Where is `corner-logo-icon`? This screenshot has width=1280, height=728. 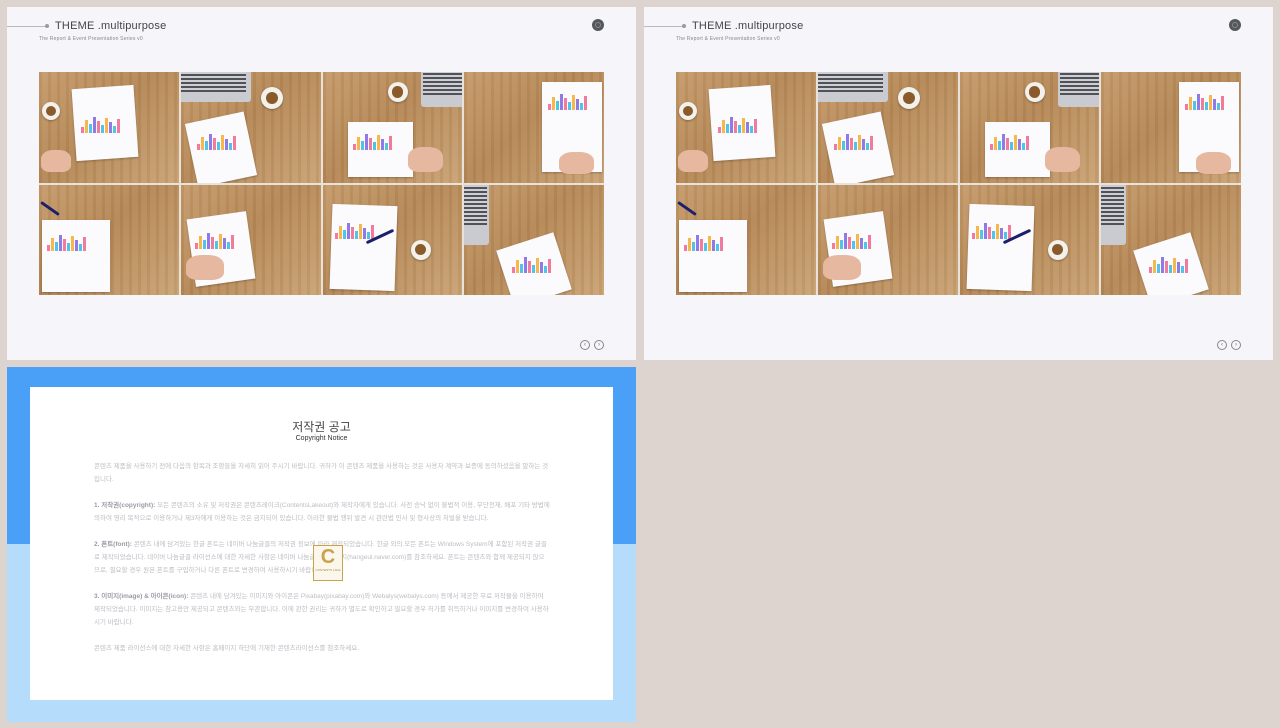 corner-logo-icon is located at coordinates (598, 25).